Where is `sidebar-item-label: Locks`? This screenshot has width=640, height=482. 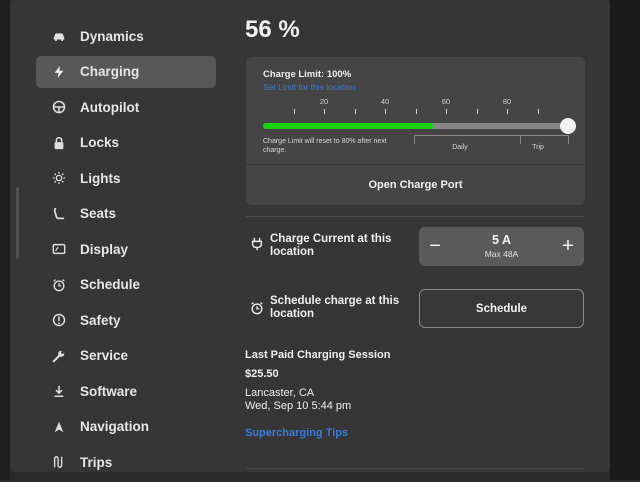
sidebar-item-label: Locks is located at coordinates (100, 142).